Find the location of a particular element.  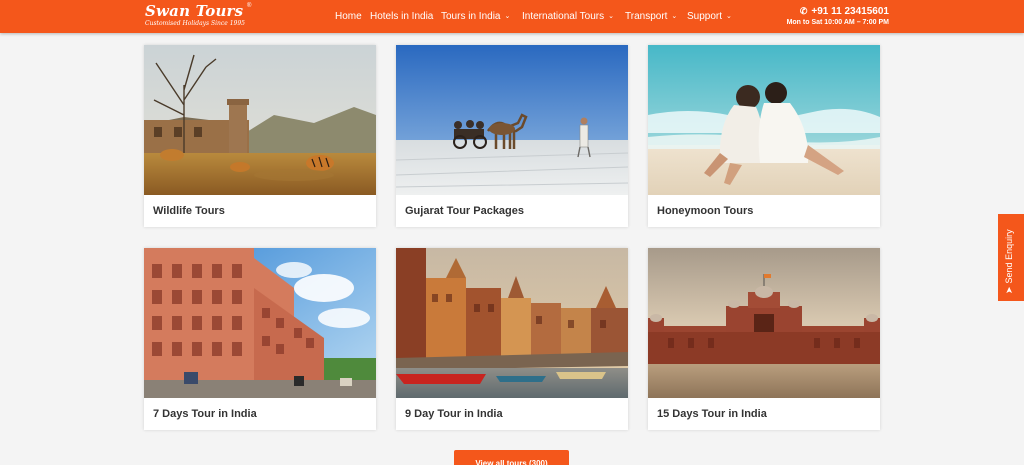

send-enquiry-label: Send Enquiry is located at coordinates (1009, 256).